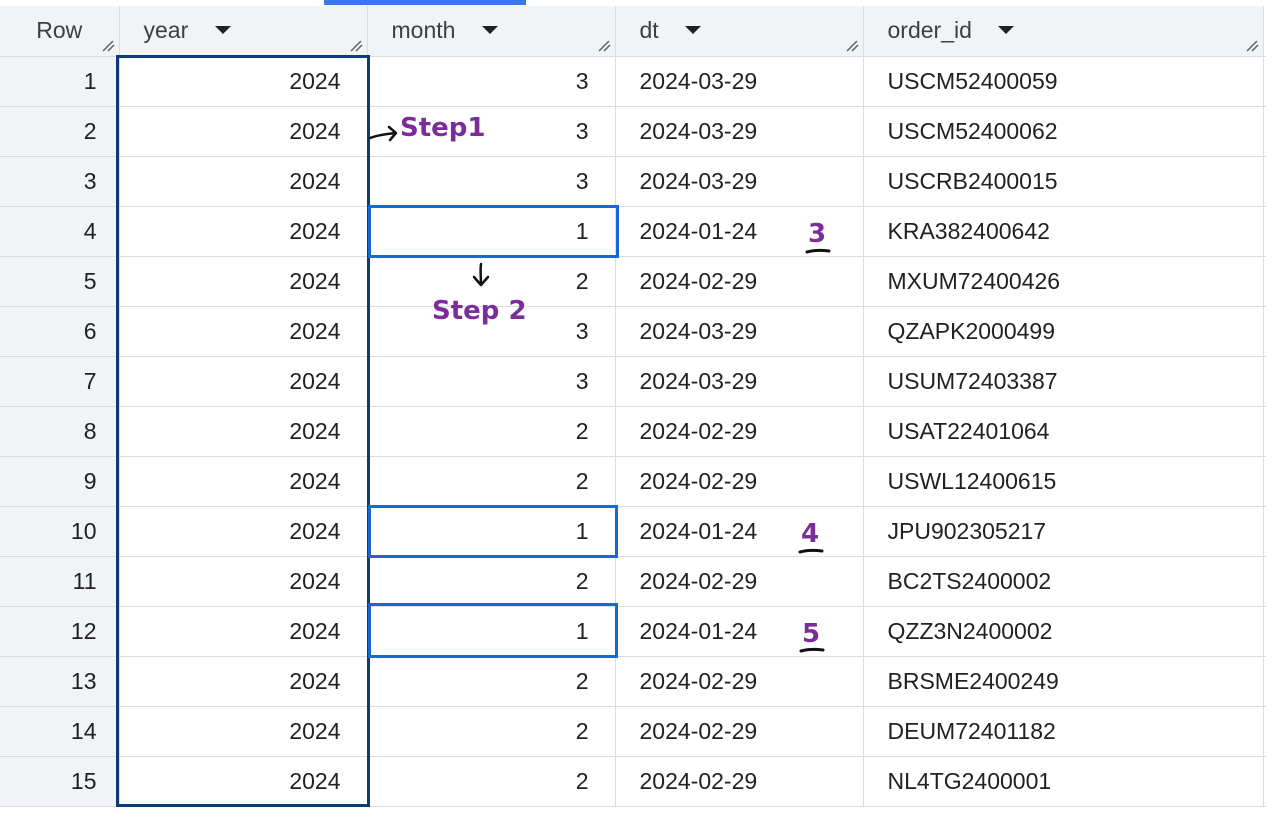  I want to click on annotation-number-4: 4, so click(810, 534).